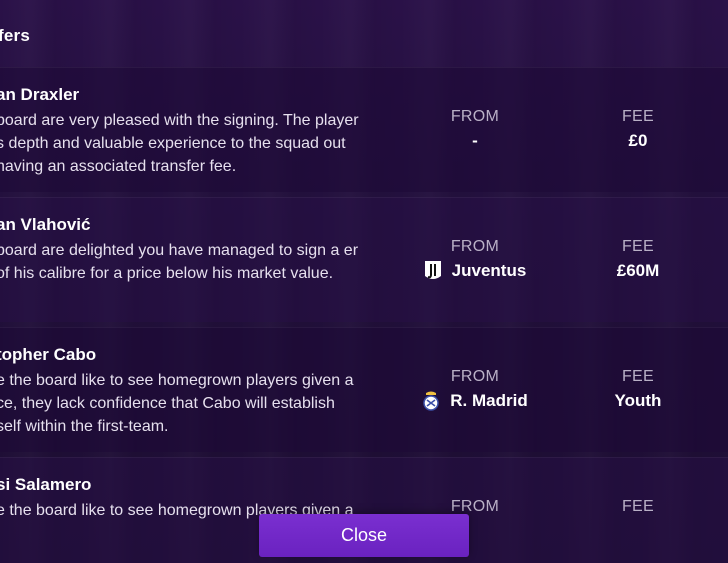 The image size is (728, 563). I want to click on fee-value: £60M, so click(638, 270).